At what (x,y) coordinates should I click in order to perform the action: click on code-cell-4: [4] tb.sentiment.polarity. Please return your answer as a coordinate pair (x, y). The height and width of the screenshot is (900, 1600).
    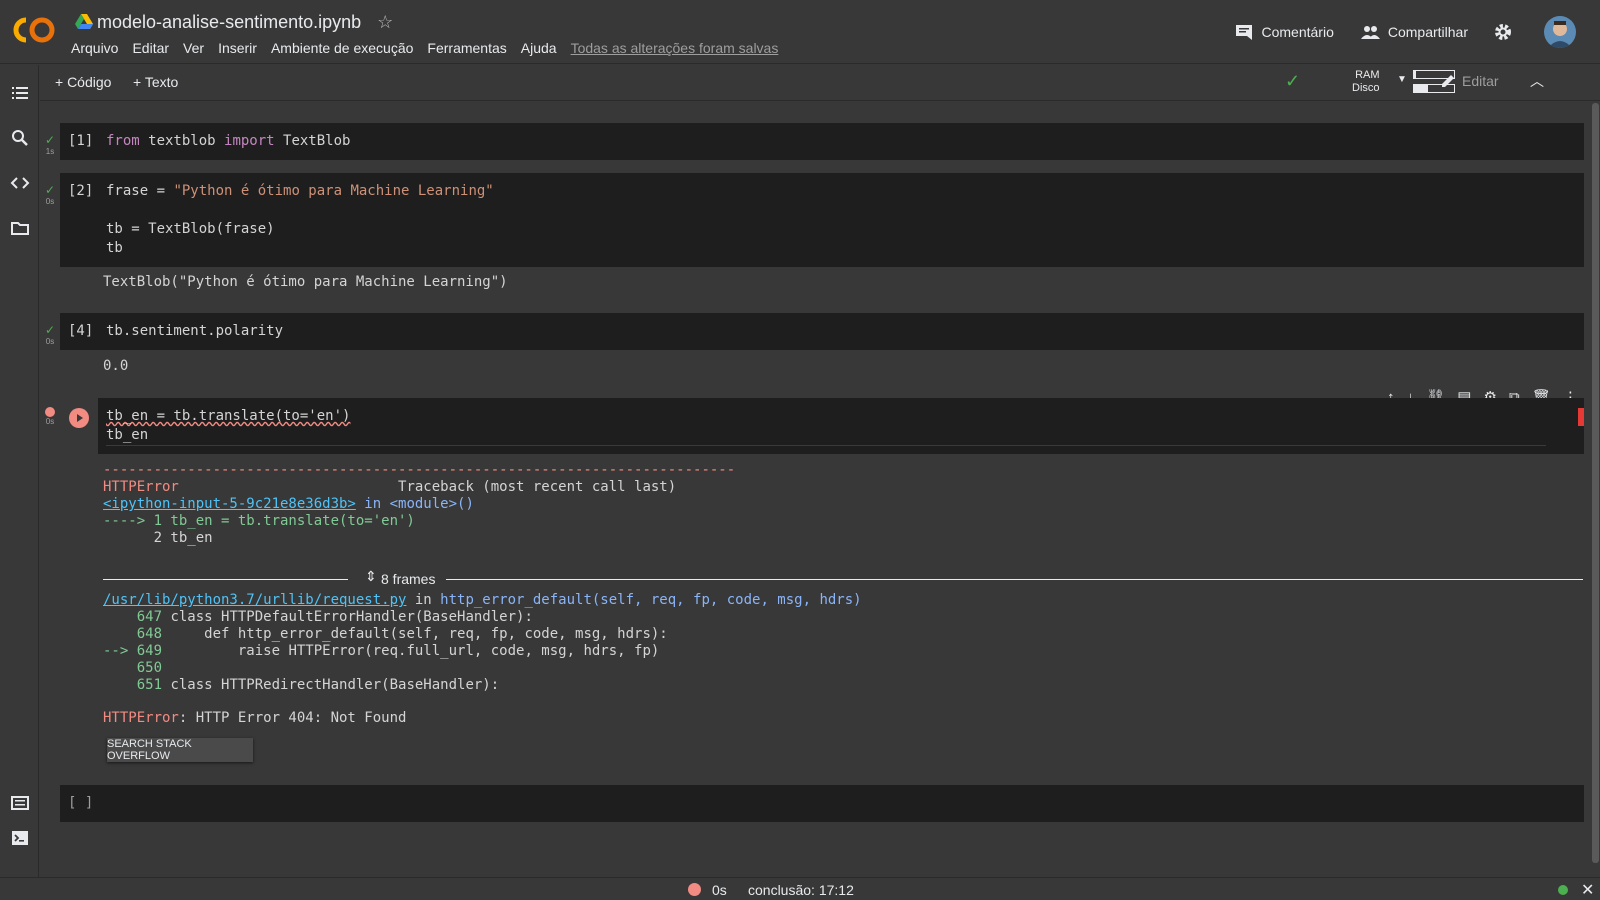
    Looking at the image, I should click on (822, 331).